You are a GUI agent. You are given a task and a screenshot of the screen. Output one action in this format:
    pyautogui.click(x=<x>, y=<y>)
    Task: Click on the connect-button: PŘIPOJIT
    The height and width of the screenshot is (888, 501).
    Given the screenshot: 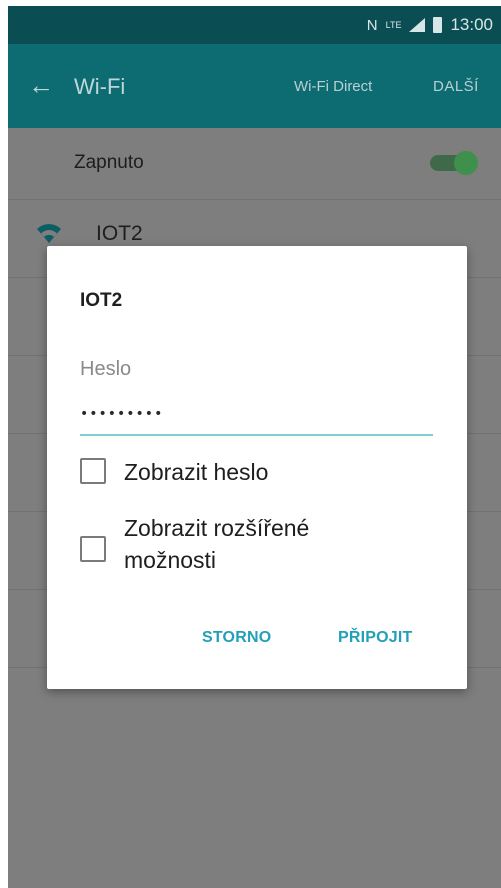 What is the action you would take?
    pyautogui.click(x=375, y=638)
    